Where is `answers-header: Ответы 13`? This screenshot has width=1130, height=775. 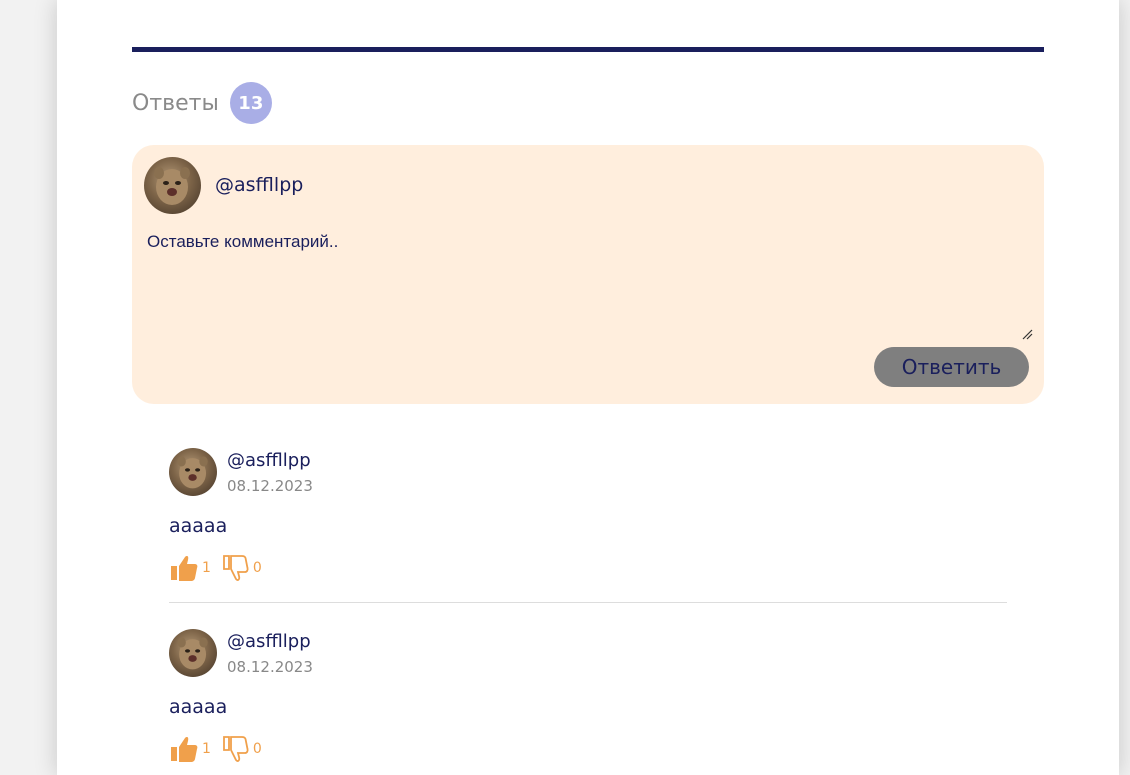 answers-header: Ответы 13 is located at coordinates (202, 103).